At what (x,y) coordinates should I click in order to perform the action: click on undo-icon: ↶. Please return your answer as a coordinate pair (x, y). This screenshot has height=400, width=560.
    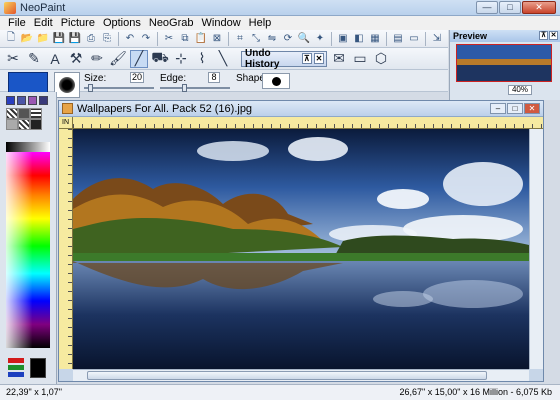
    Looking at the image, I should click on (130, 39).